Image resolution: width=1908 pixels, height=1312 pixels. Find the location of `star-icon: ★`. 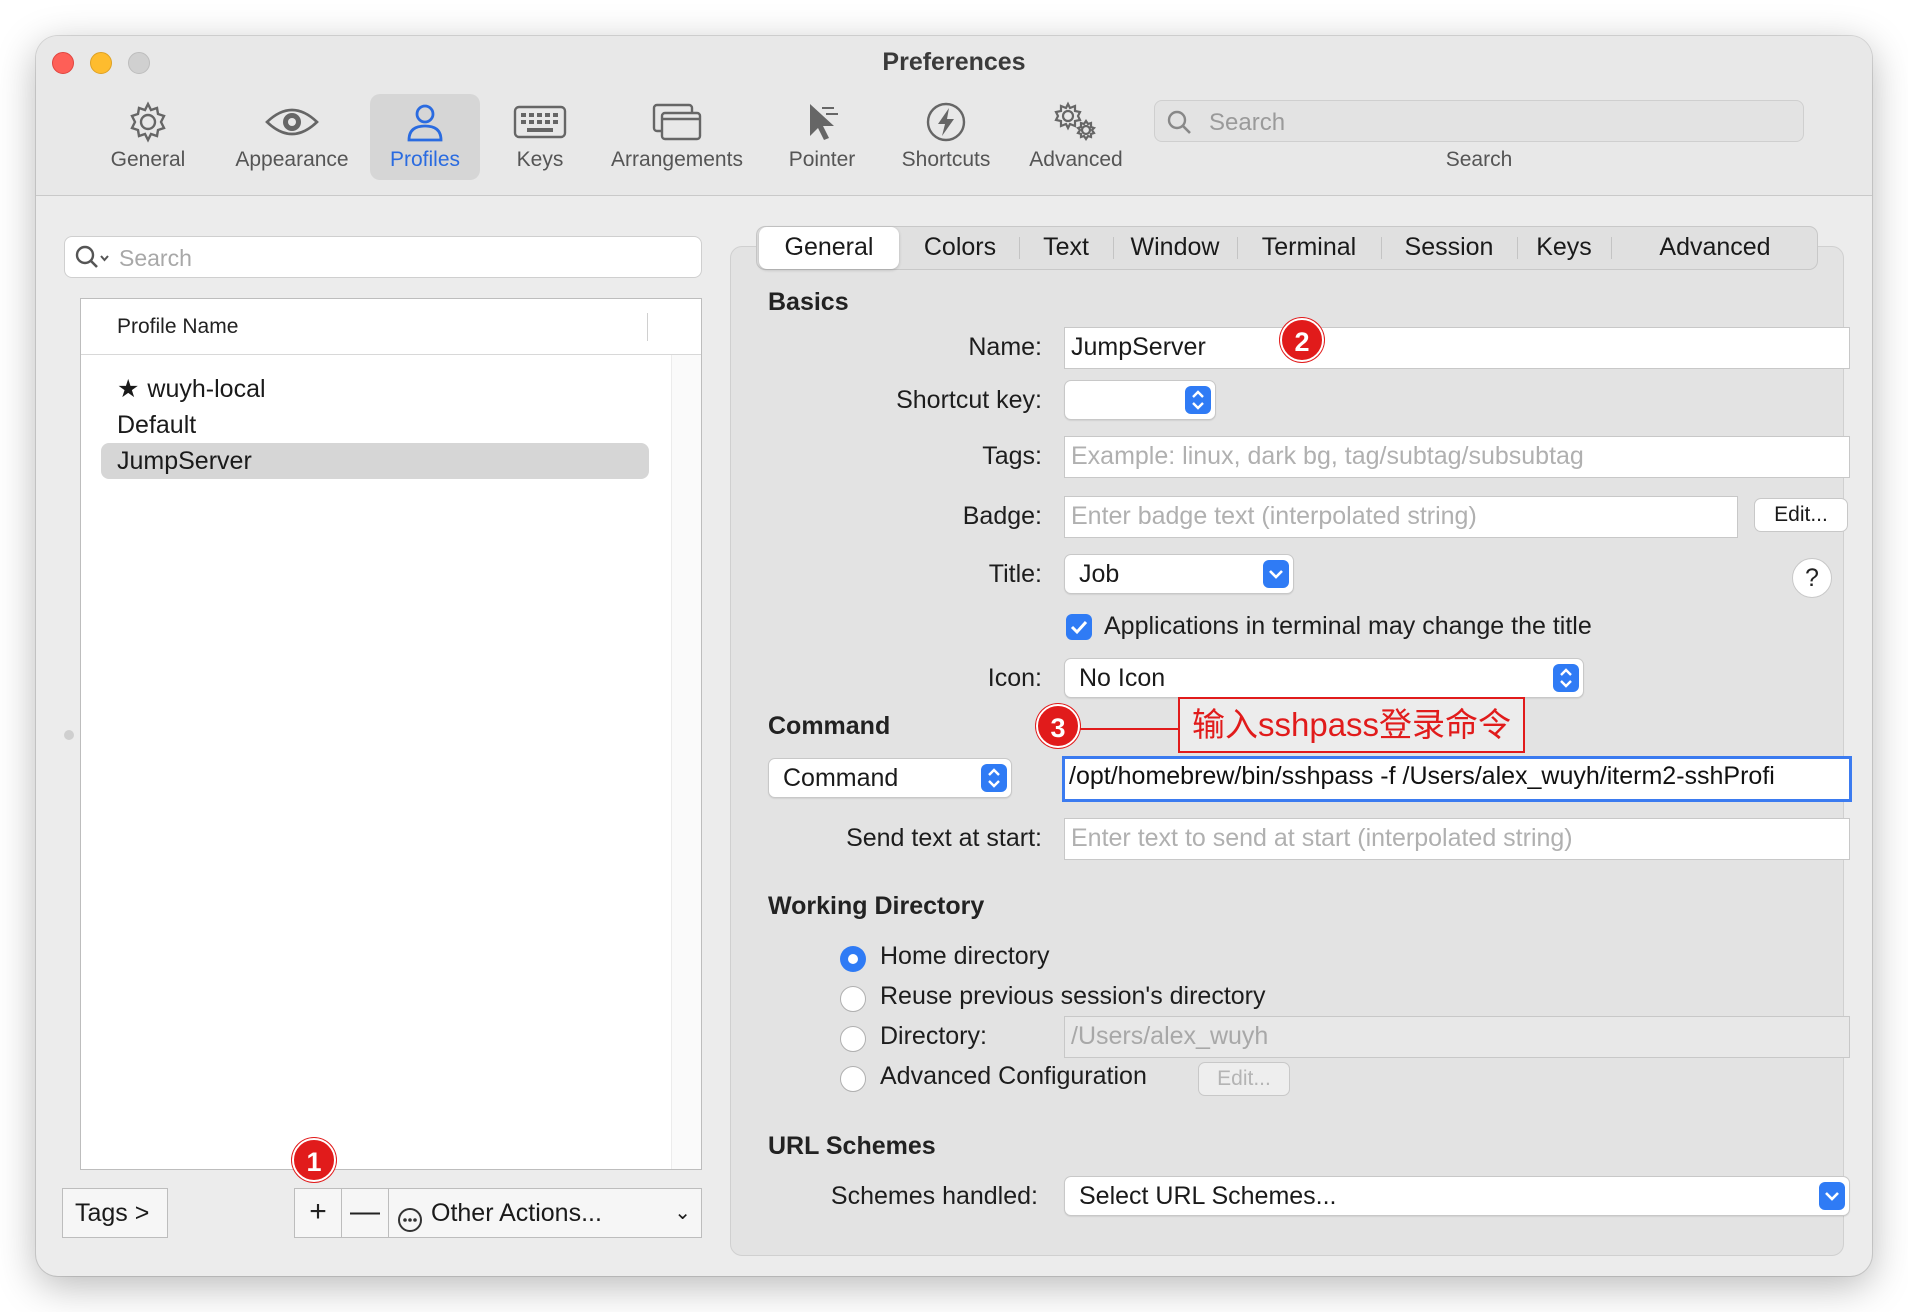

star-icon: ★ is located at coordinates (128, 389).